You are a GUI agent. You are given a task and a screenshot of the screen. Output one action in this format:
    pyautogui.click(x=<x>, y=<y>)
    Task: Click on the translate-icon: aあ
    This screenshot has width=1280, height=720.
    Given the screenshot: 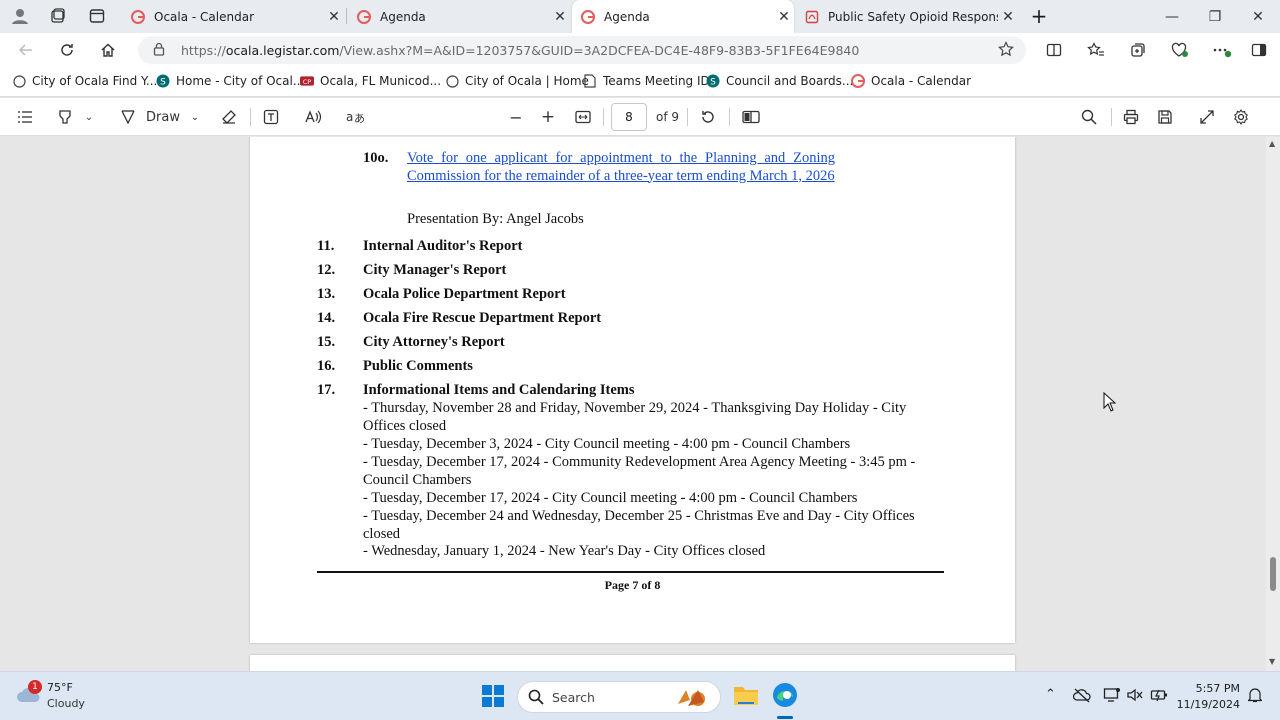 What is the action you would take?
    pyautogui.click(x=356, y=117)
    